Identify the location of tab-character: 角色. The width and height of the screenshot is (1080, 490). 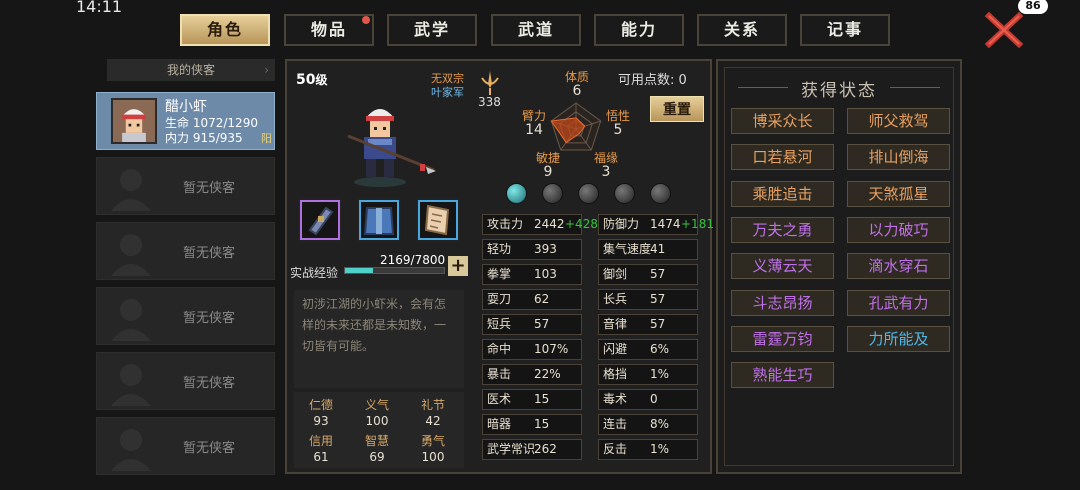
(225, 30).